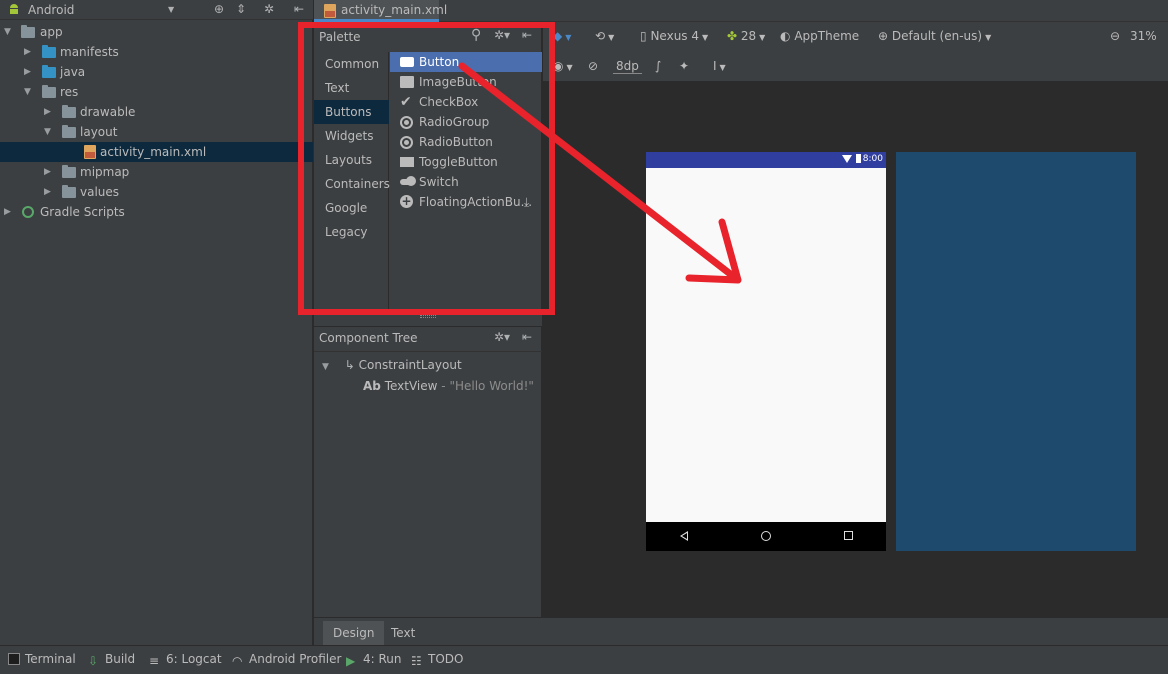 Image resolution: width=1168 pixels, height=674 pixels. What do you see at coordinates (1115, 36) in the screenshot?
I see `zoom-out-button: ⊖` at bounding box center [1115, 36].